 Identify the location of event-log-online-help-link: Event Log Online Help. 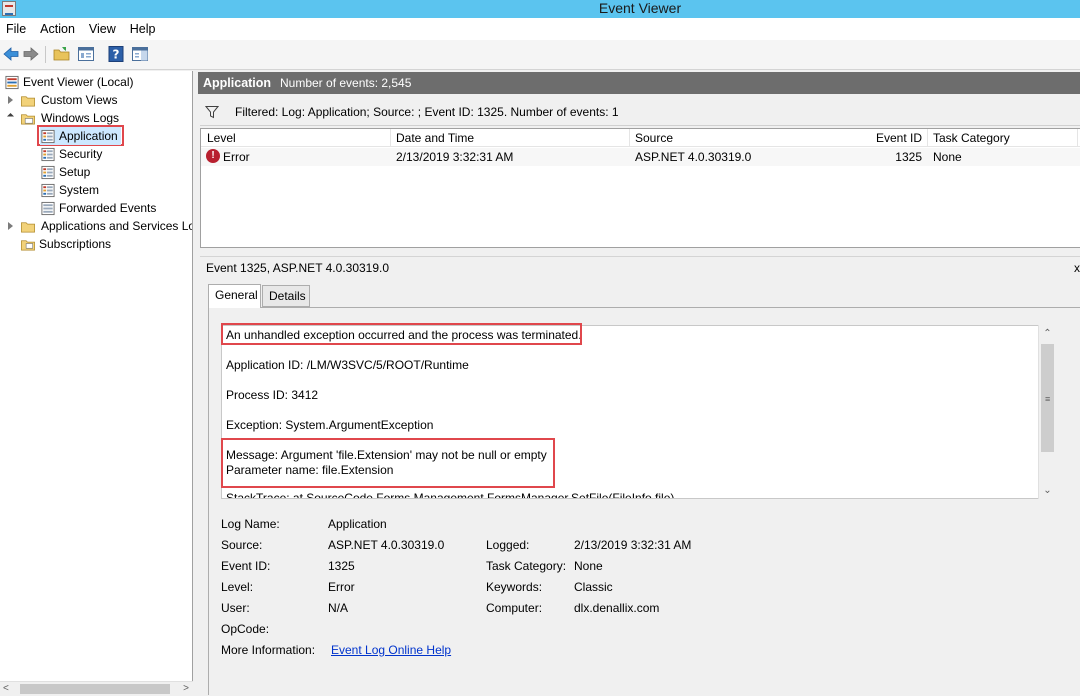
(391, 650).